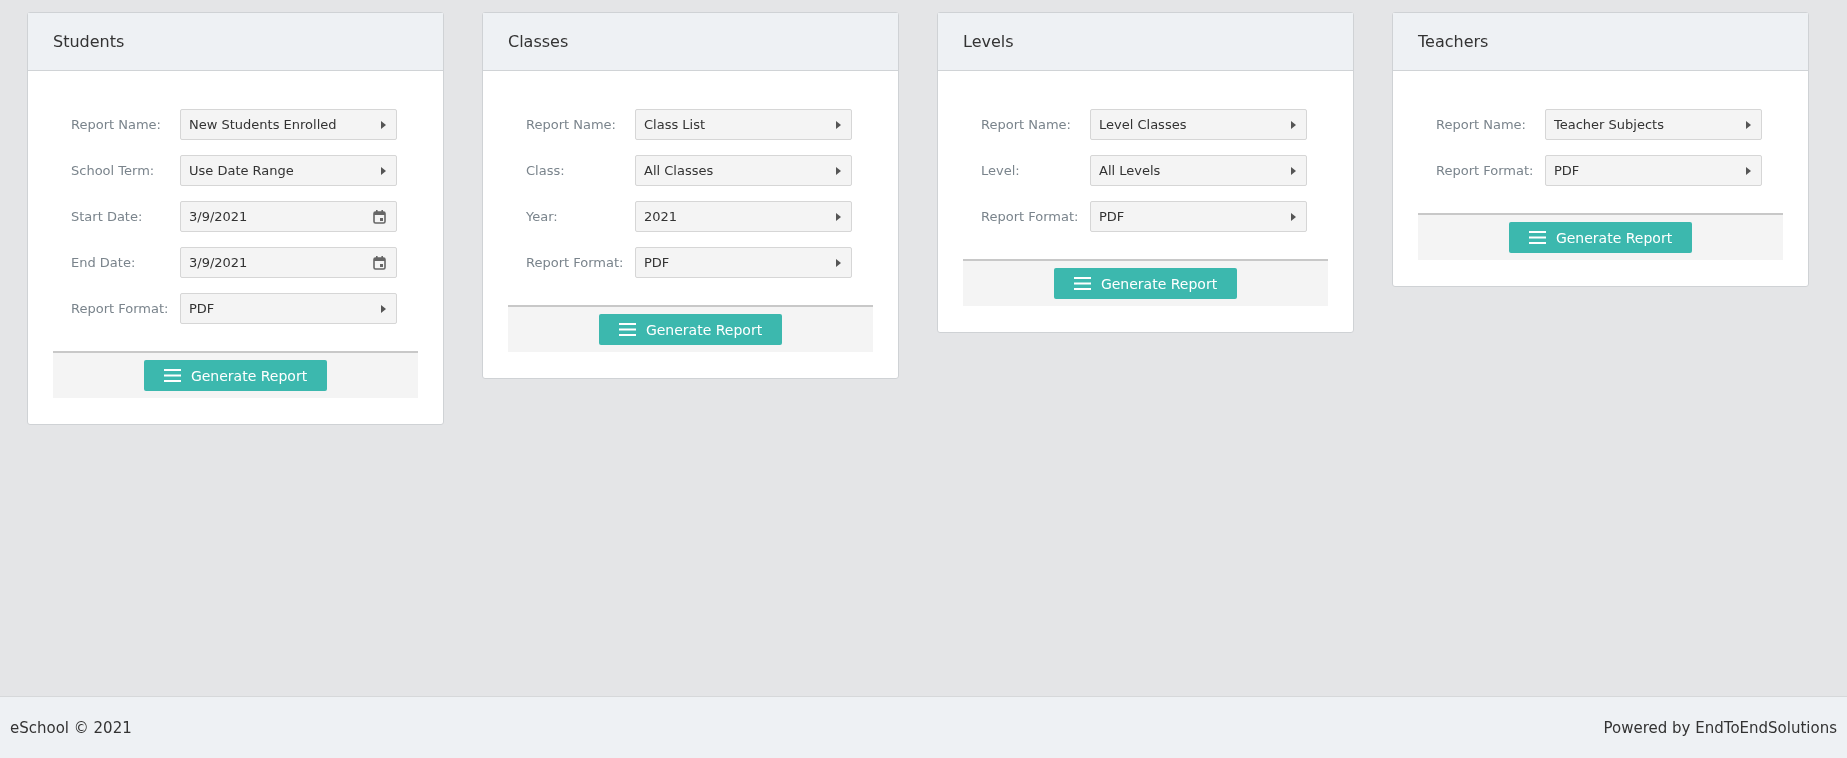  I want to click on copyright-text: eSchool © 2021, so click(71, 727).